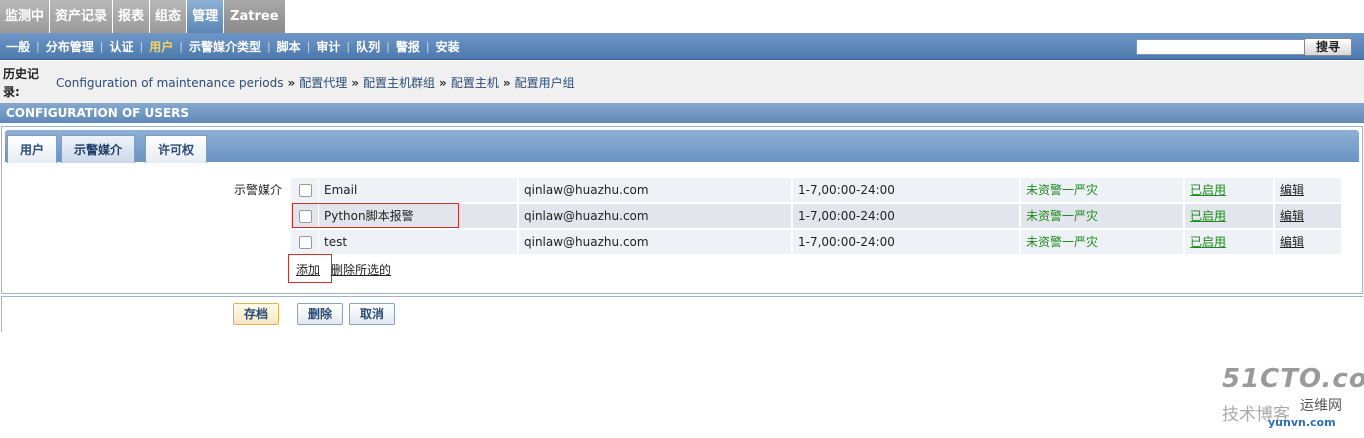 This screenshot has height=438, width=1364. Describe the element at coordinates (169, 83) in the screenshot. I see `breadcrumb-maintenance: Configuration of maintenance periods` at that location.